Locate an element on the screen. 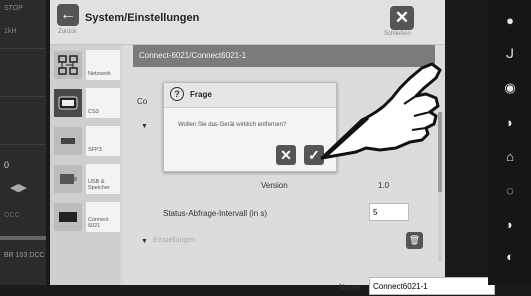  locomotive-name: BR 103 DCC is located at coordinates (24, 255).